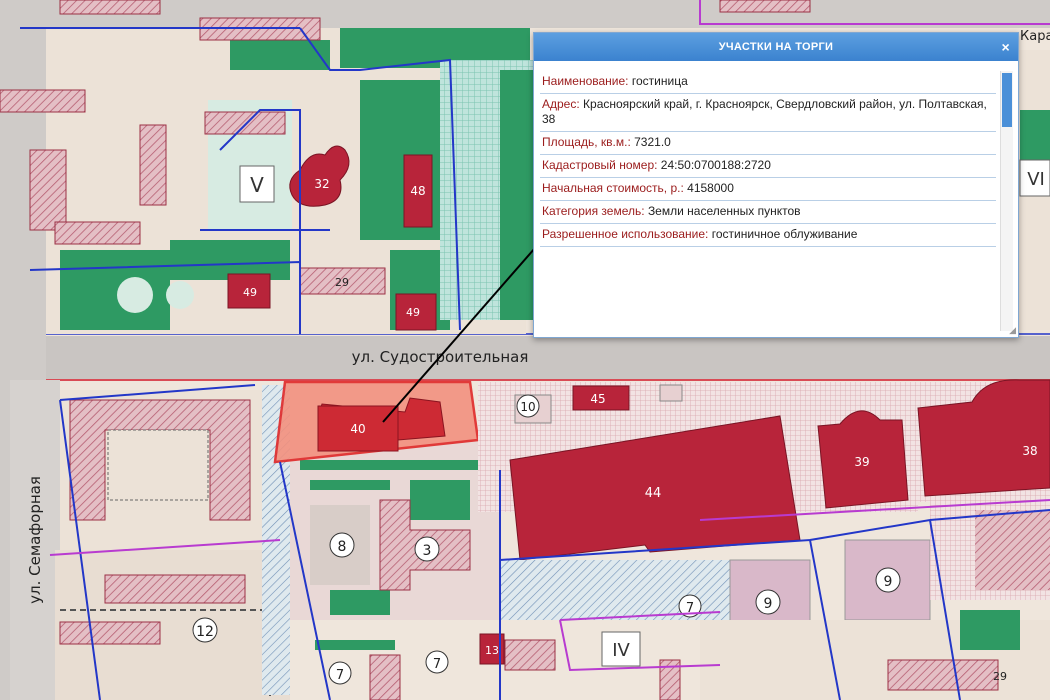 Image resolution: width=1050 pixels, height=700 pixels. Describe the element at coordinates (585, 81) in the screenshot. I see `field-label: Наименование:` at that location.